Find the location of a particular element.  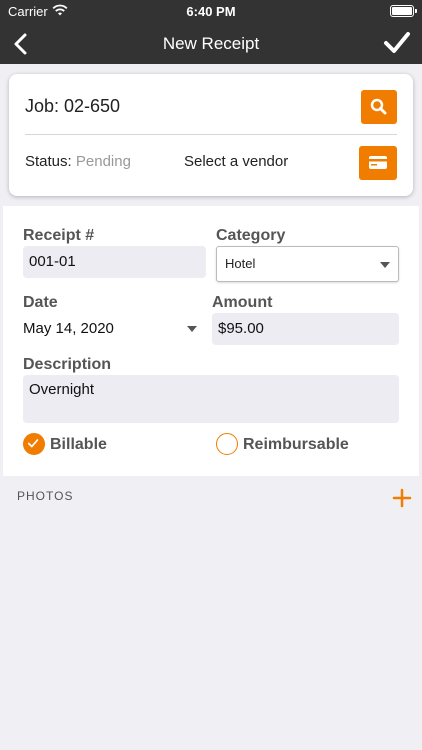

add-photo-icon is located at coordinates (402, 498).